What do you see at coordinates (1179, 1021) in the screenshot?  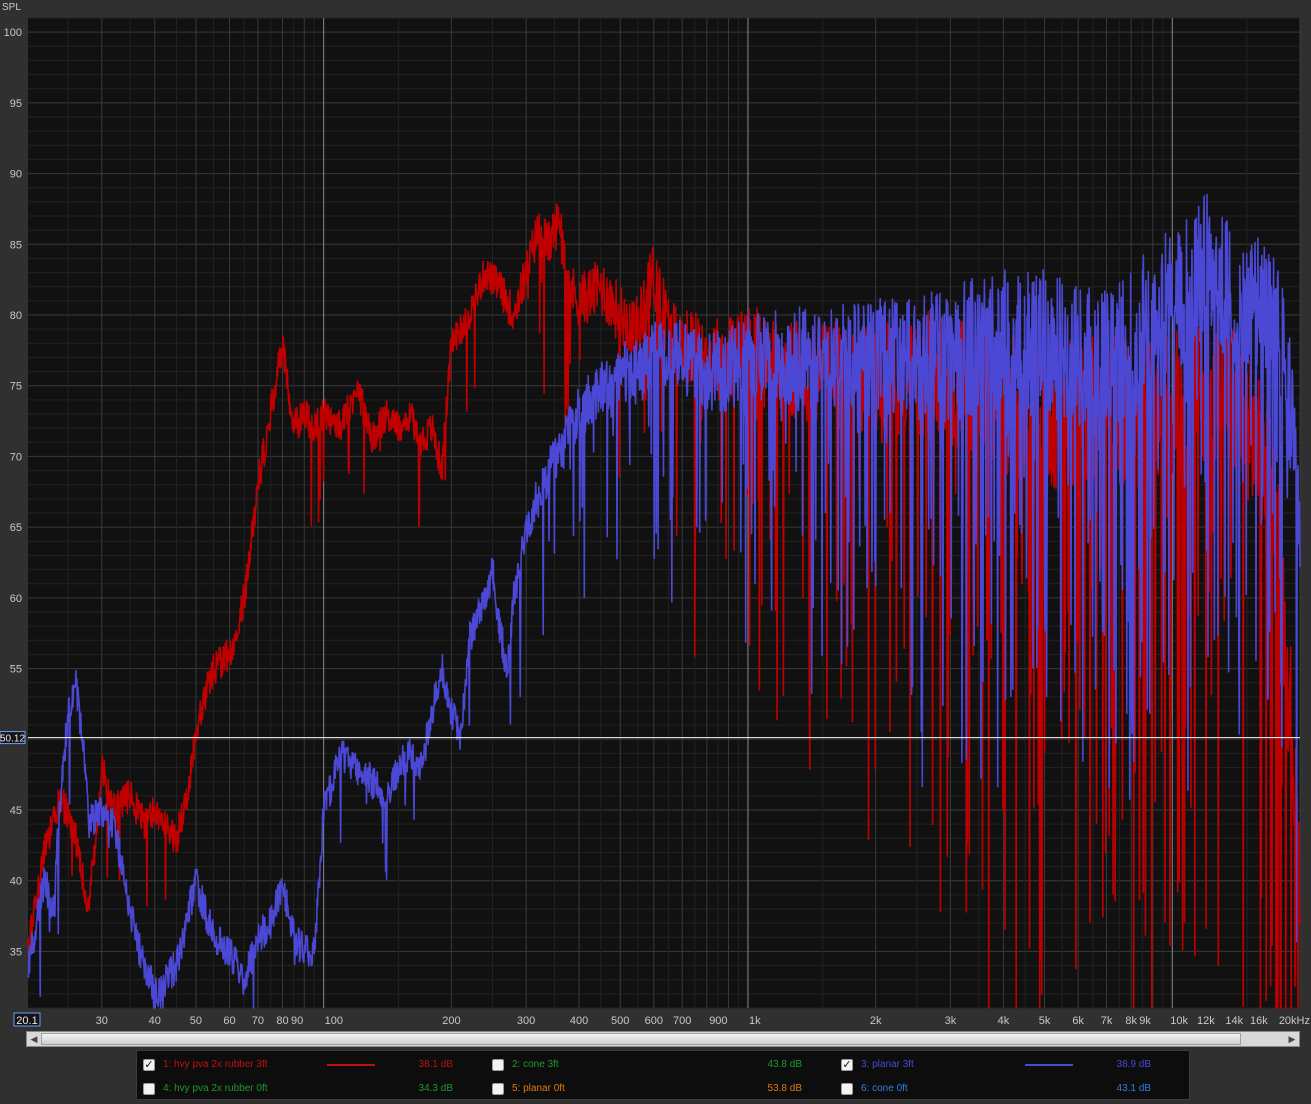 I see `x-tick-label: 10k` at bounding box center [1179, 1021].